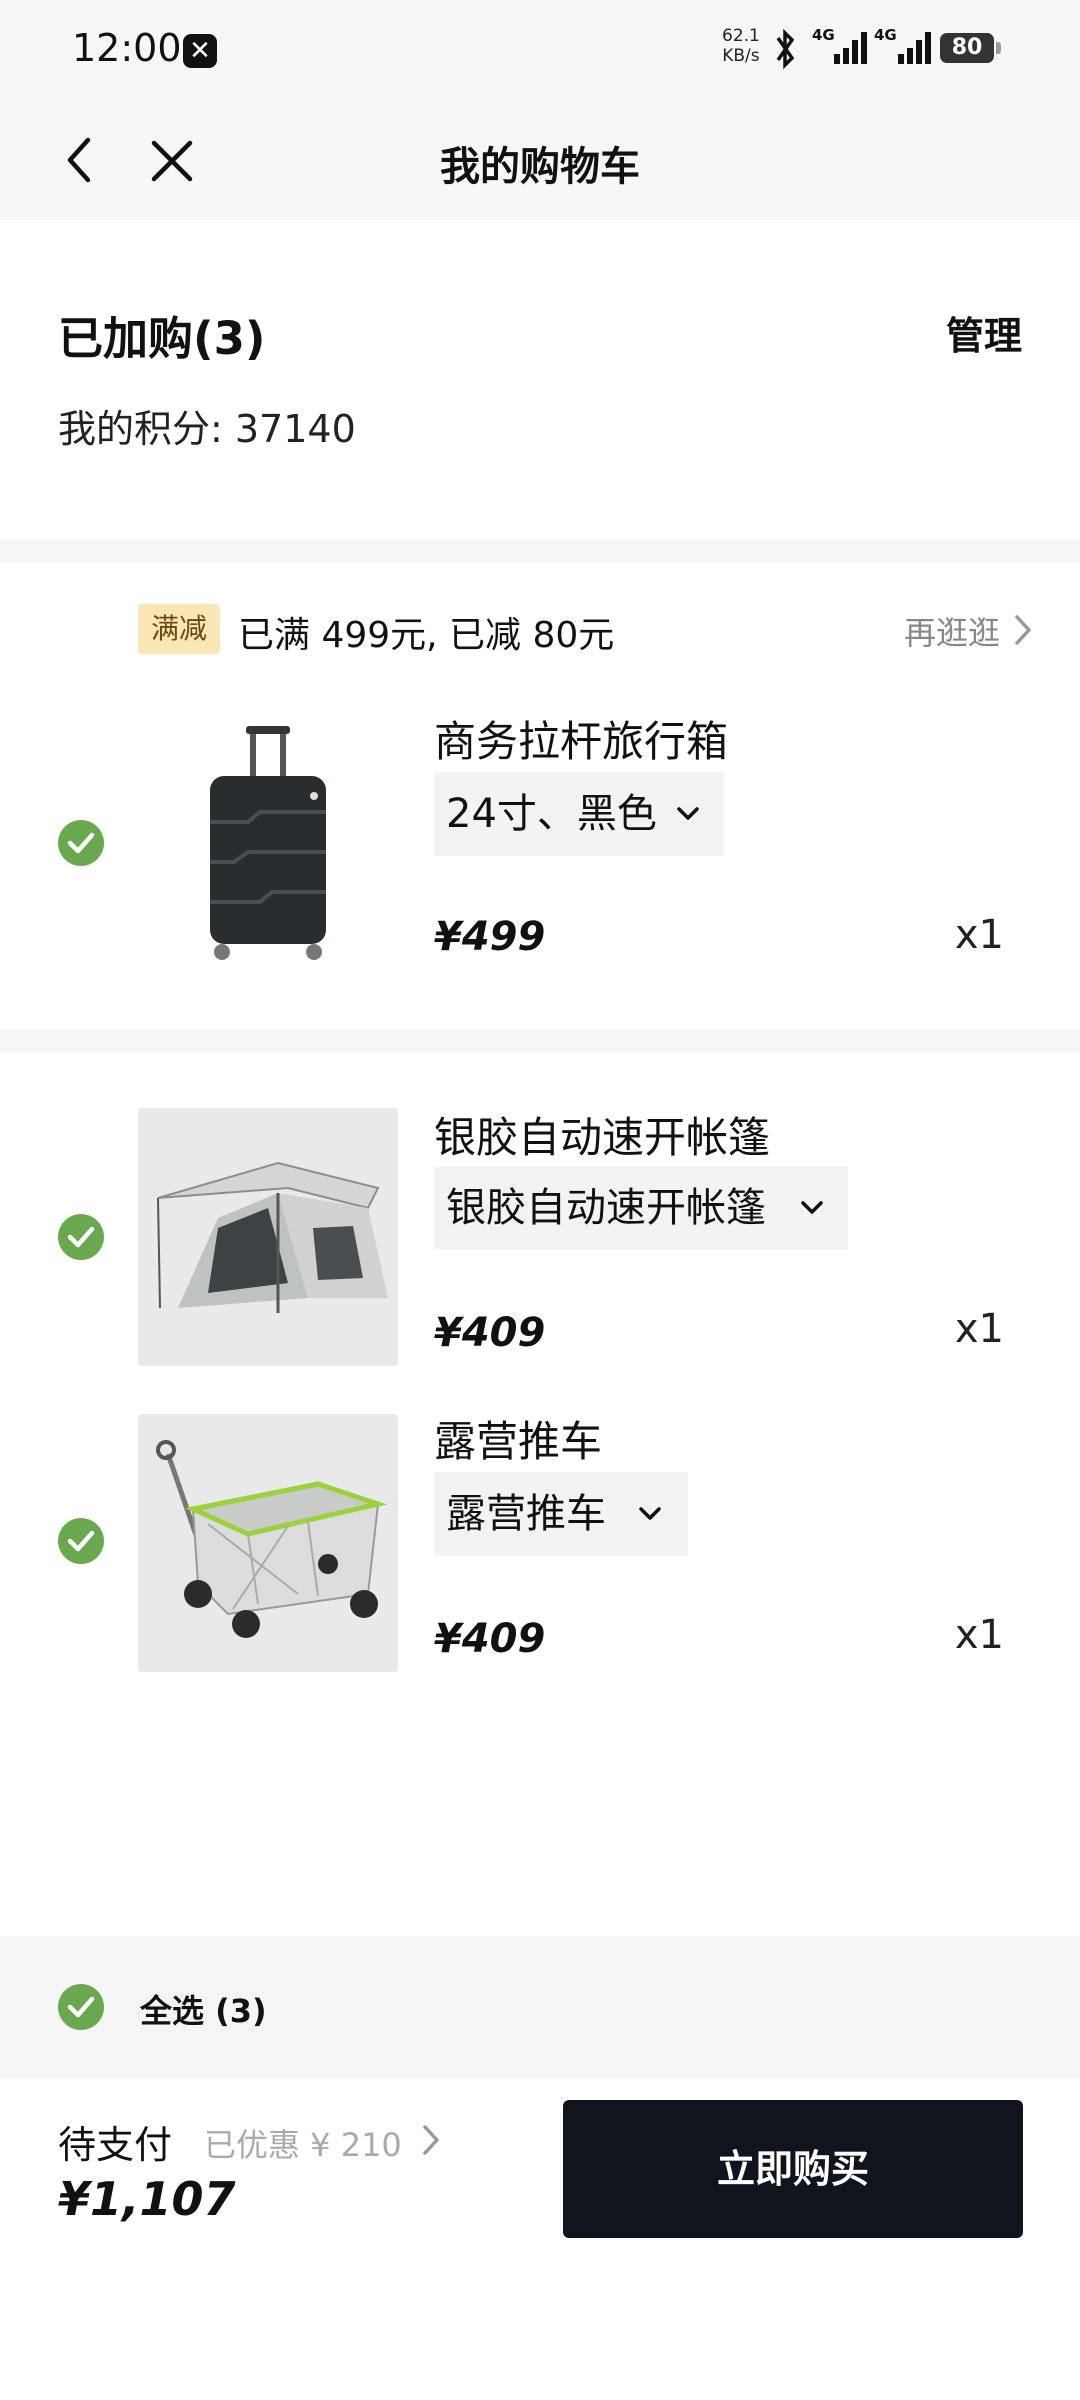  I want to click on product-image-wagon, so click(268, 1543).